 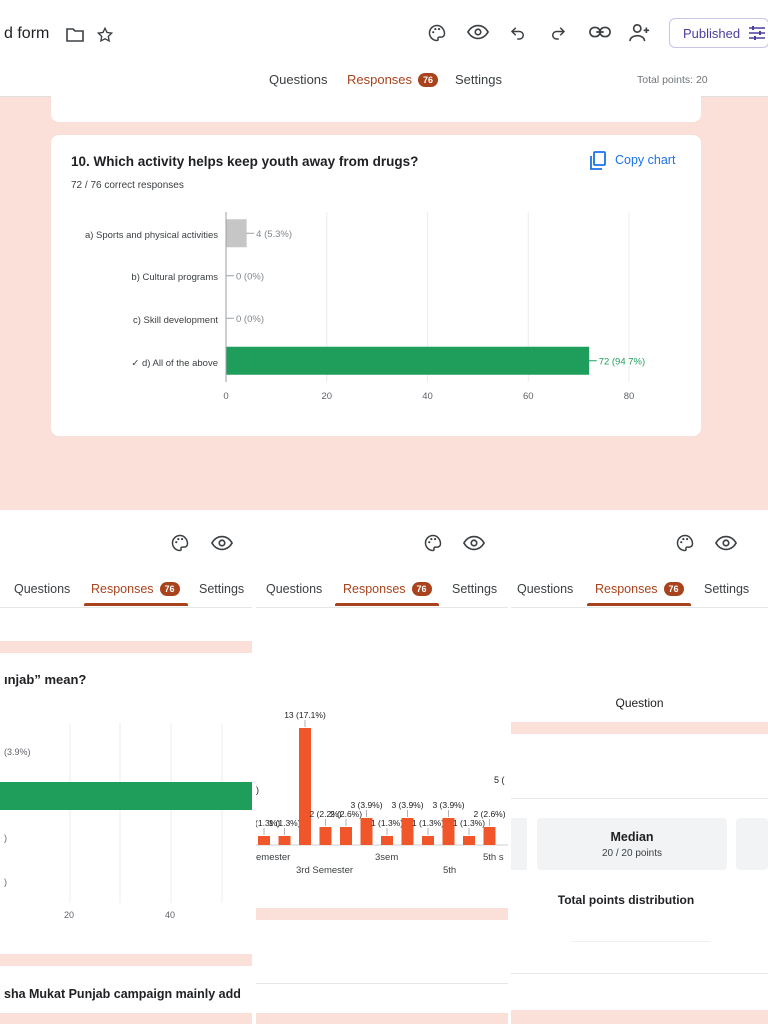 I want to click on tick-label: 3sem, so click(x=387, y=857).